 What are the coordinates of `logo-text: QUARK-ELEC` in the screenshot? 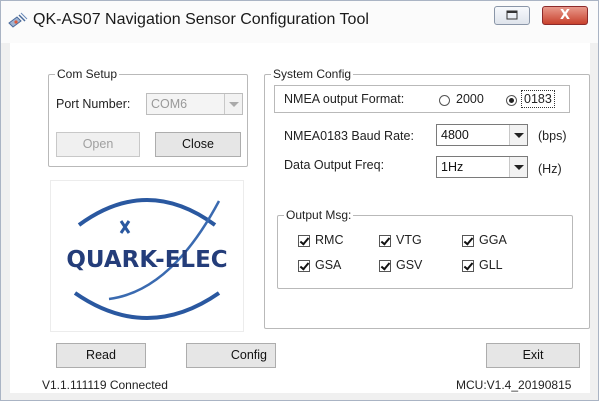 It's located at (146, 260).